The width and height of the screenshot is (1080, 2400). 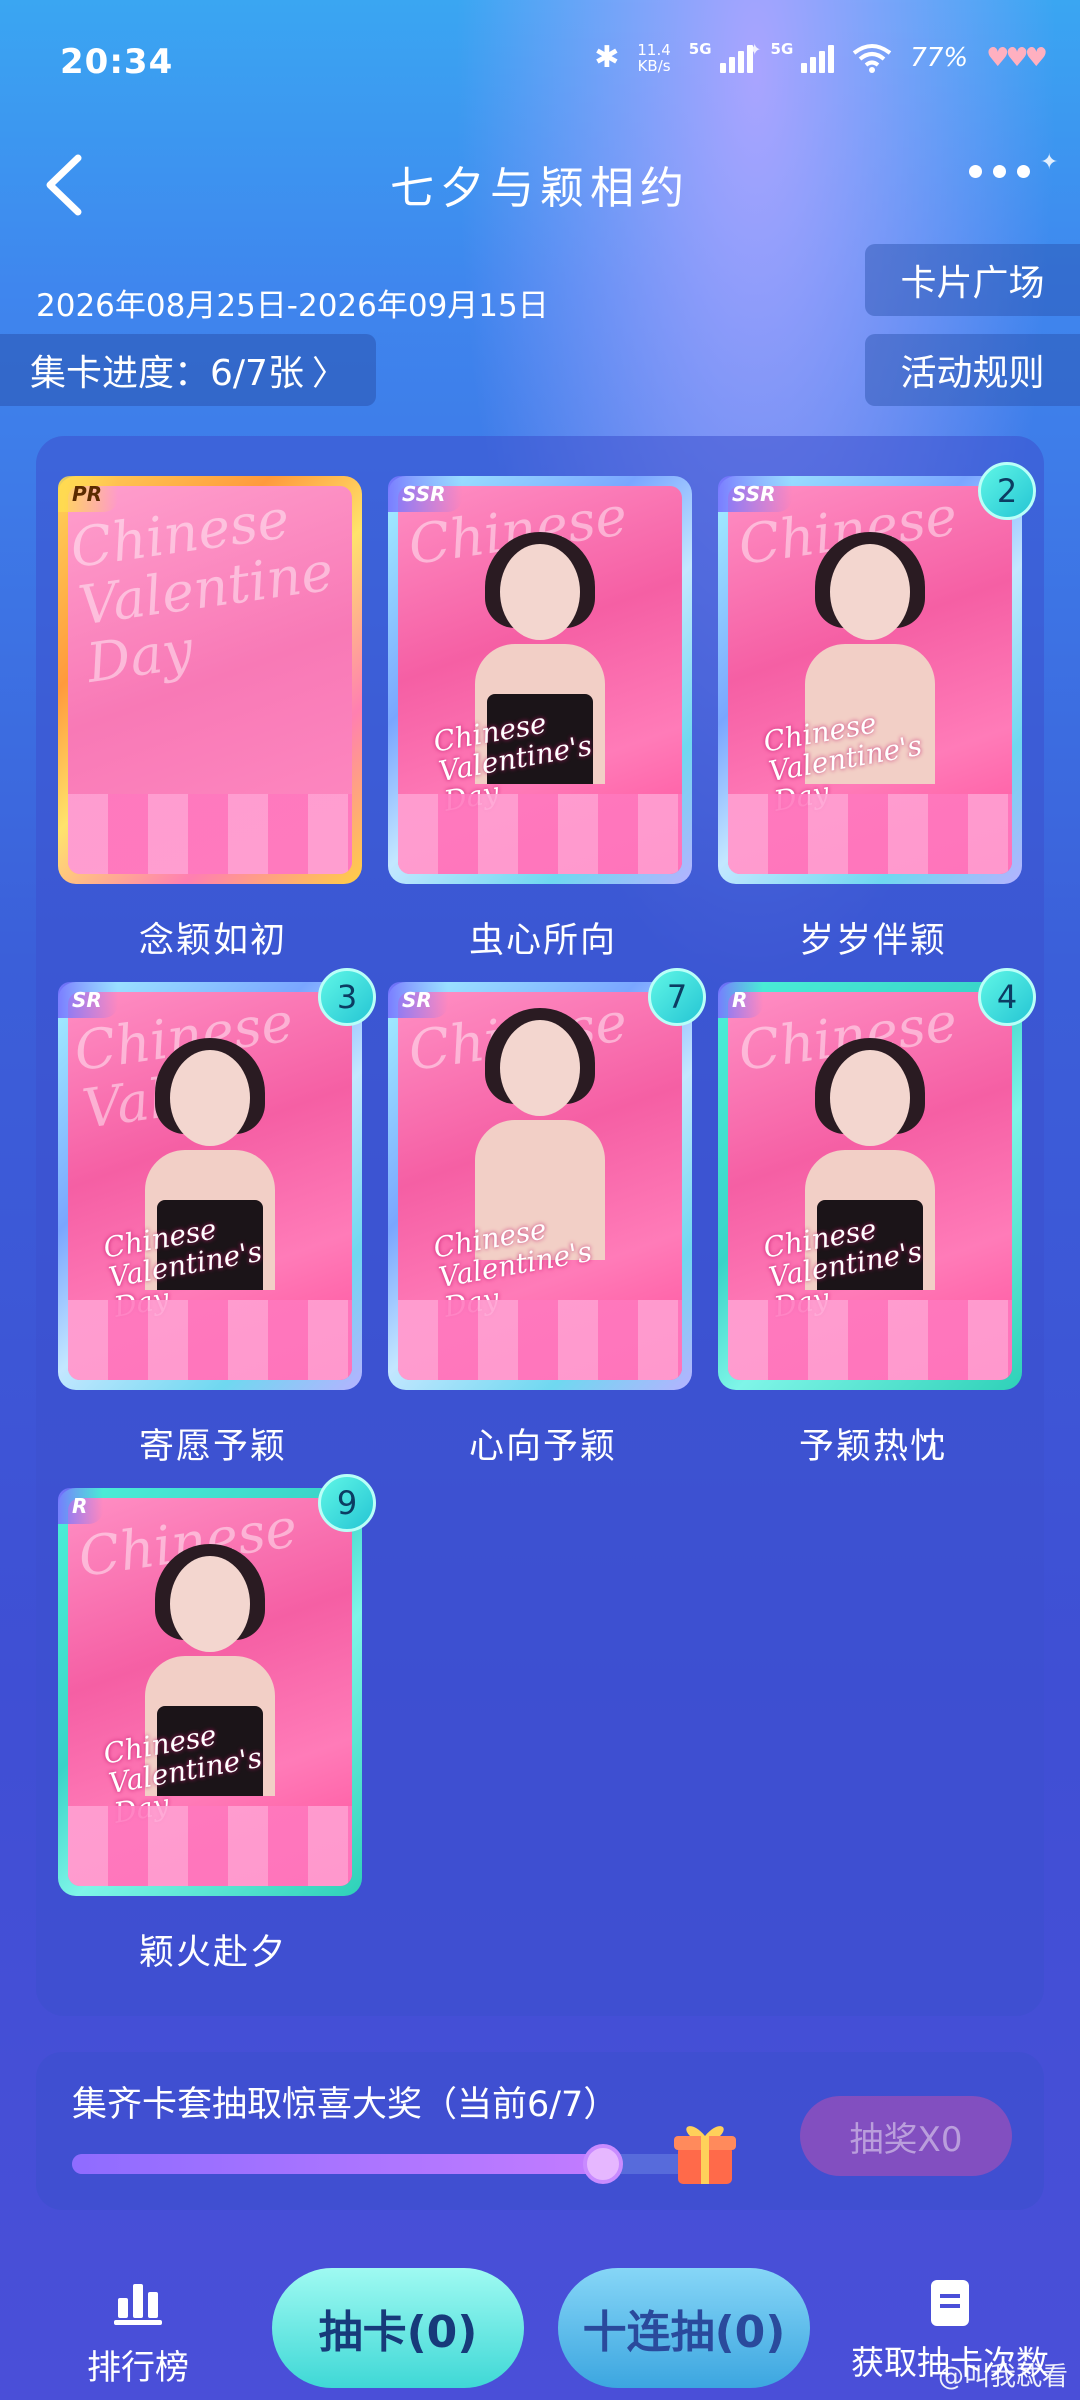 What do you see at coordinates (1007, 491) in the screenshot?
I see `card-count-badge: 2` at bounding box center [1007, 491].